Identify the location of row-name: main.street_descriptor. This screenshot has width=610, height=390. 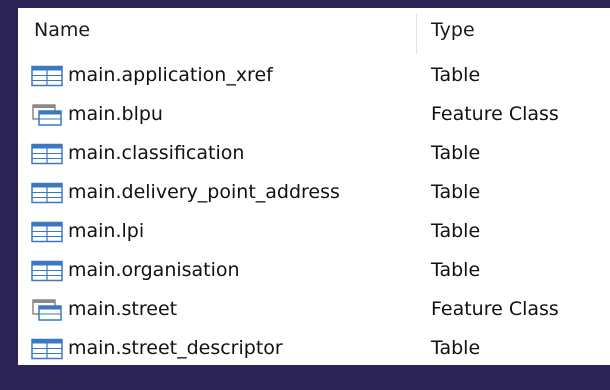
(175, 348).